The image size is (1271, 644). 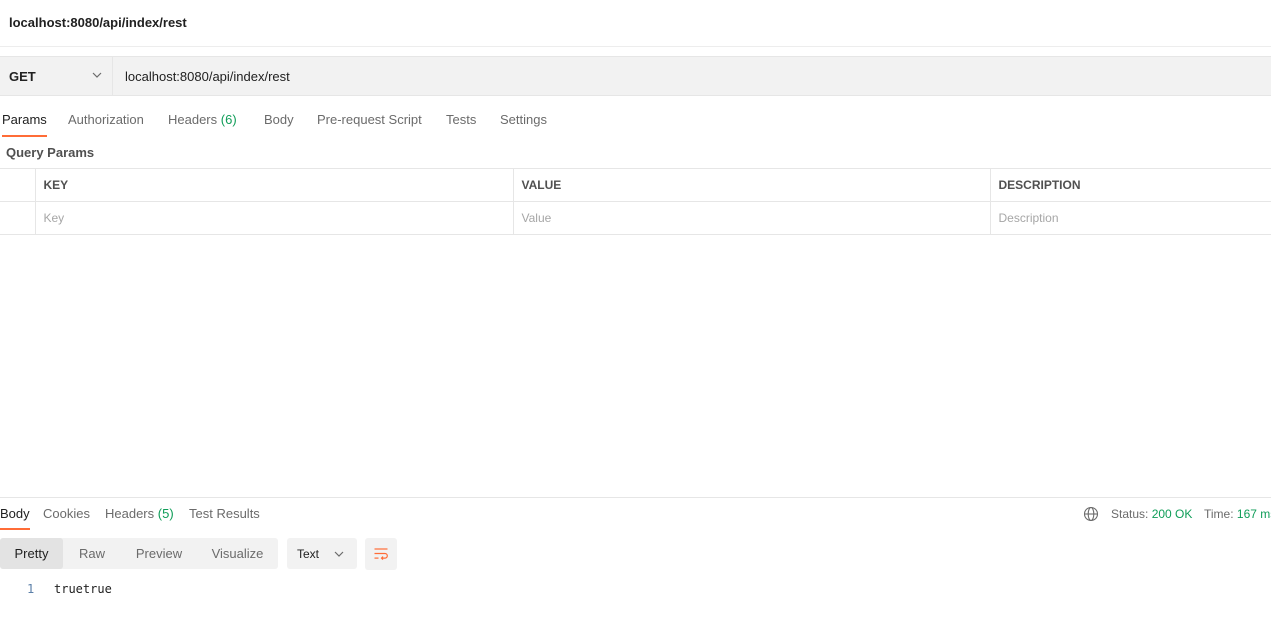 What do you see at coordinates (228, 119) in the screenshot?
I see `headers-count: (6)` at bounding box center [228, 119].